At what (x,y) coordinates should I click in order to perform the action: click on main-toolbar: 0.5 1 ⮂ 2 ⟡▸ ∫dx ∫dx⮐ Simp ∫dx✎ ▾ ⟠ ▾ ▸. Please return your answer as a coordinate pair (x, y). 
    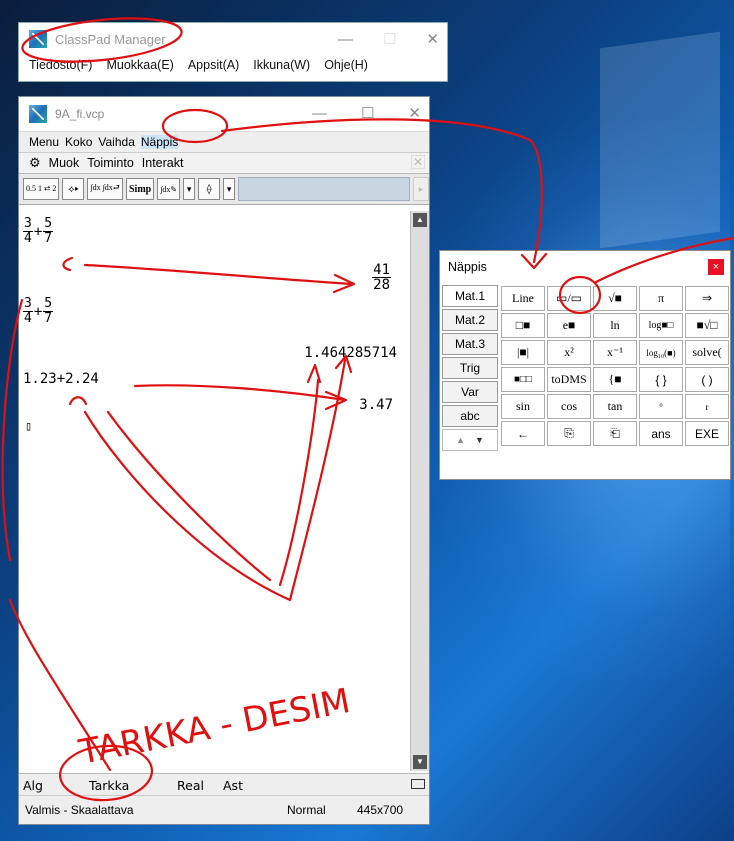
    Looking at the image, I should click on (224, 189).